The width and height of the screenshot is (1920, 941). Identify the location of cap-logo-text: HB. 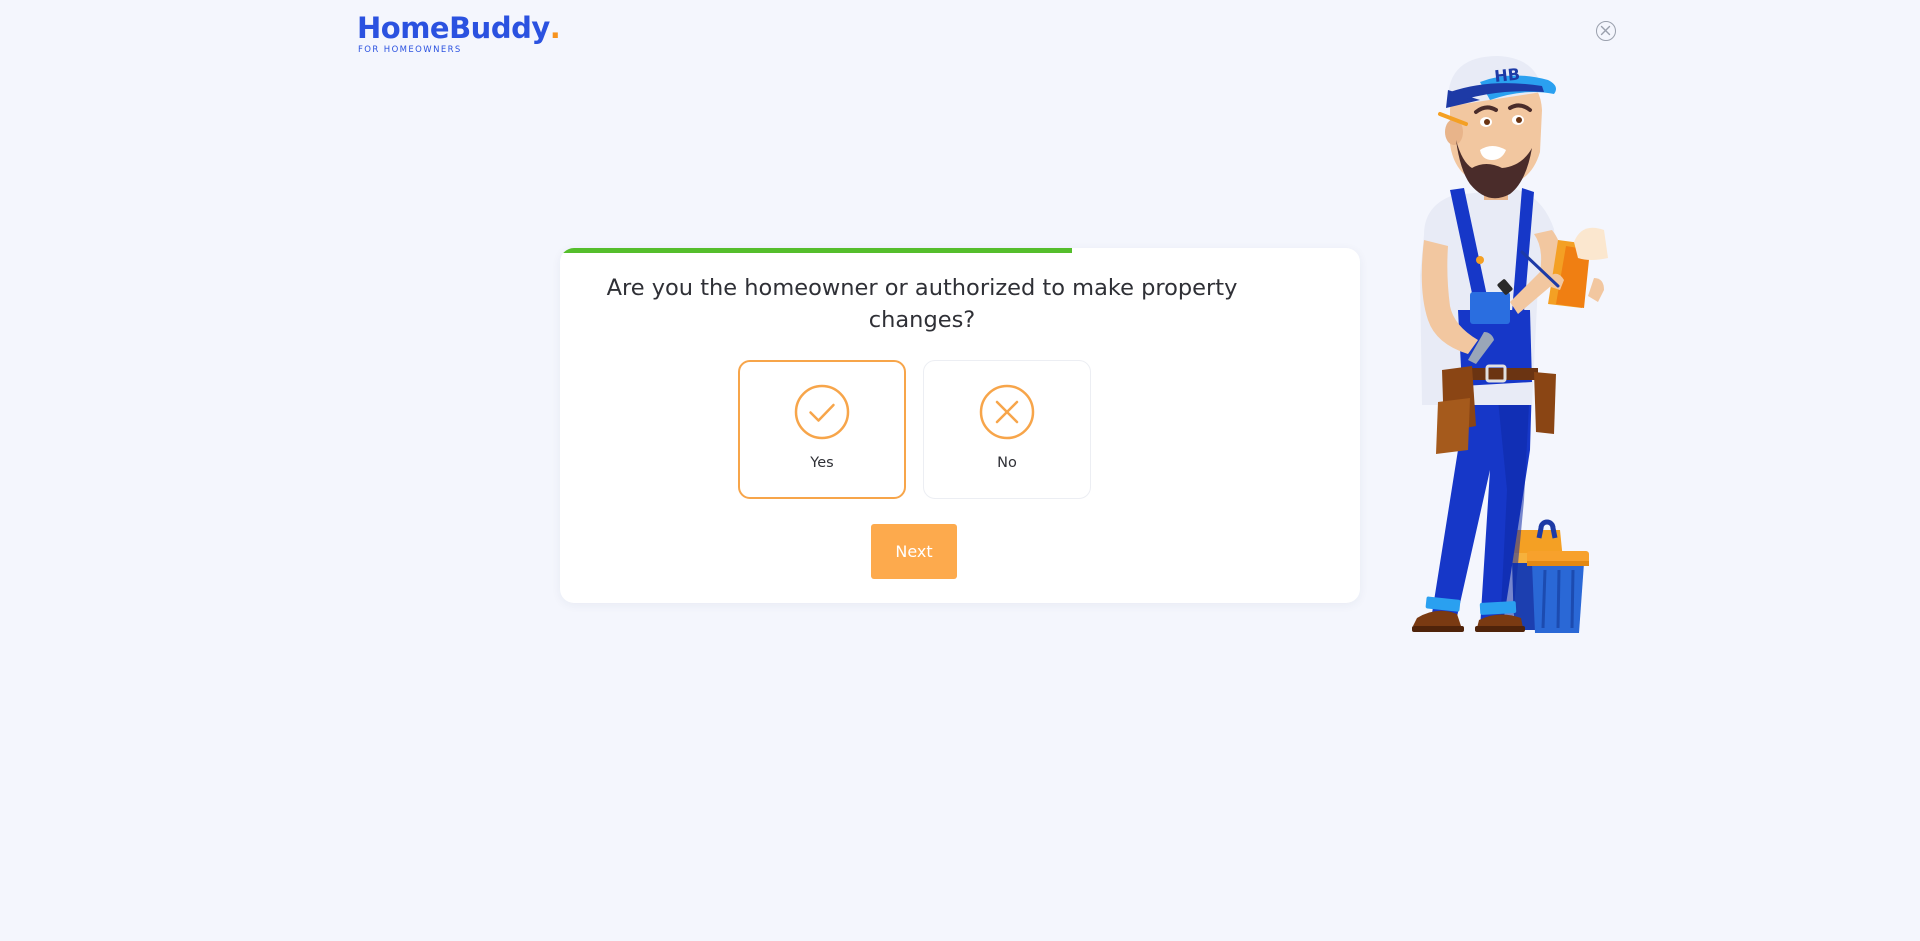
(1506, 75).